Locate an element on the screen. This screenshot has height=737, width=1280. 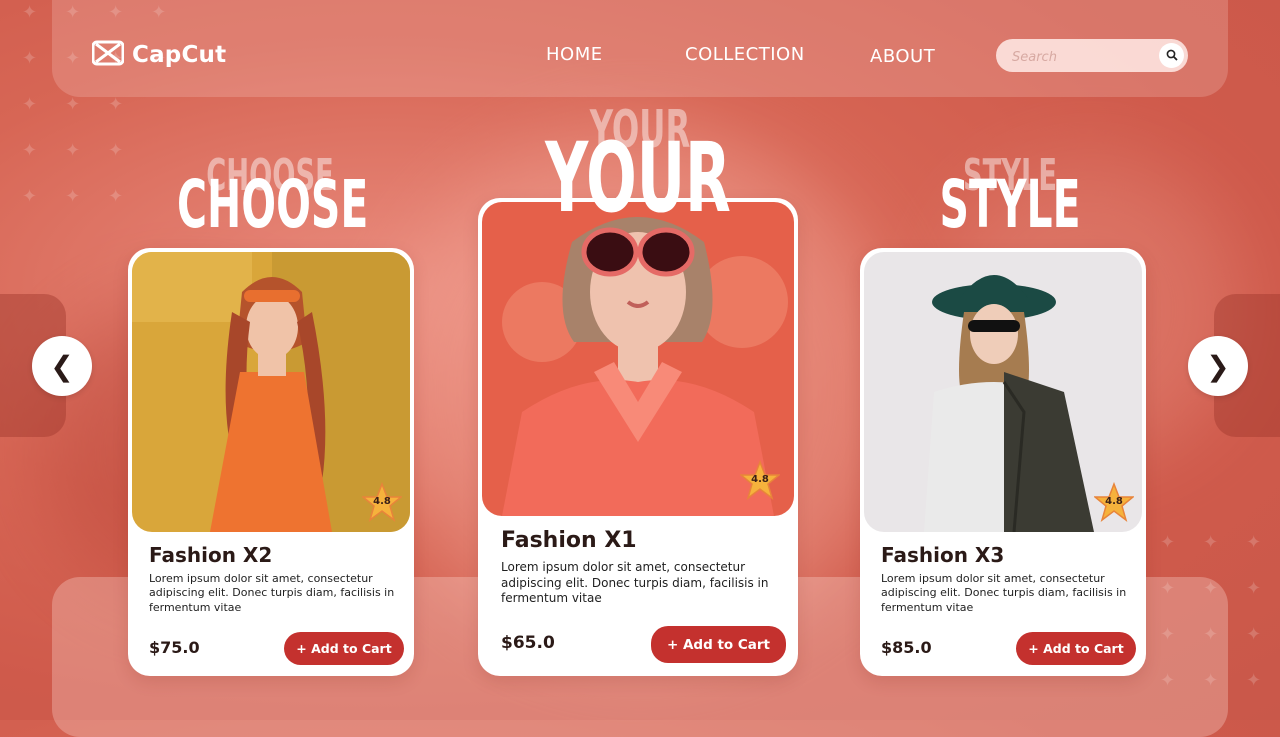
search-bar is located at coordinates (1092, 55).